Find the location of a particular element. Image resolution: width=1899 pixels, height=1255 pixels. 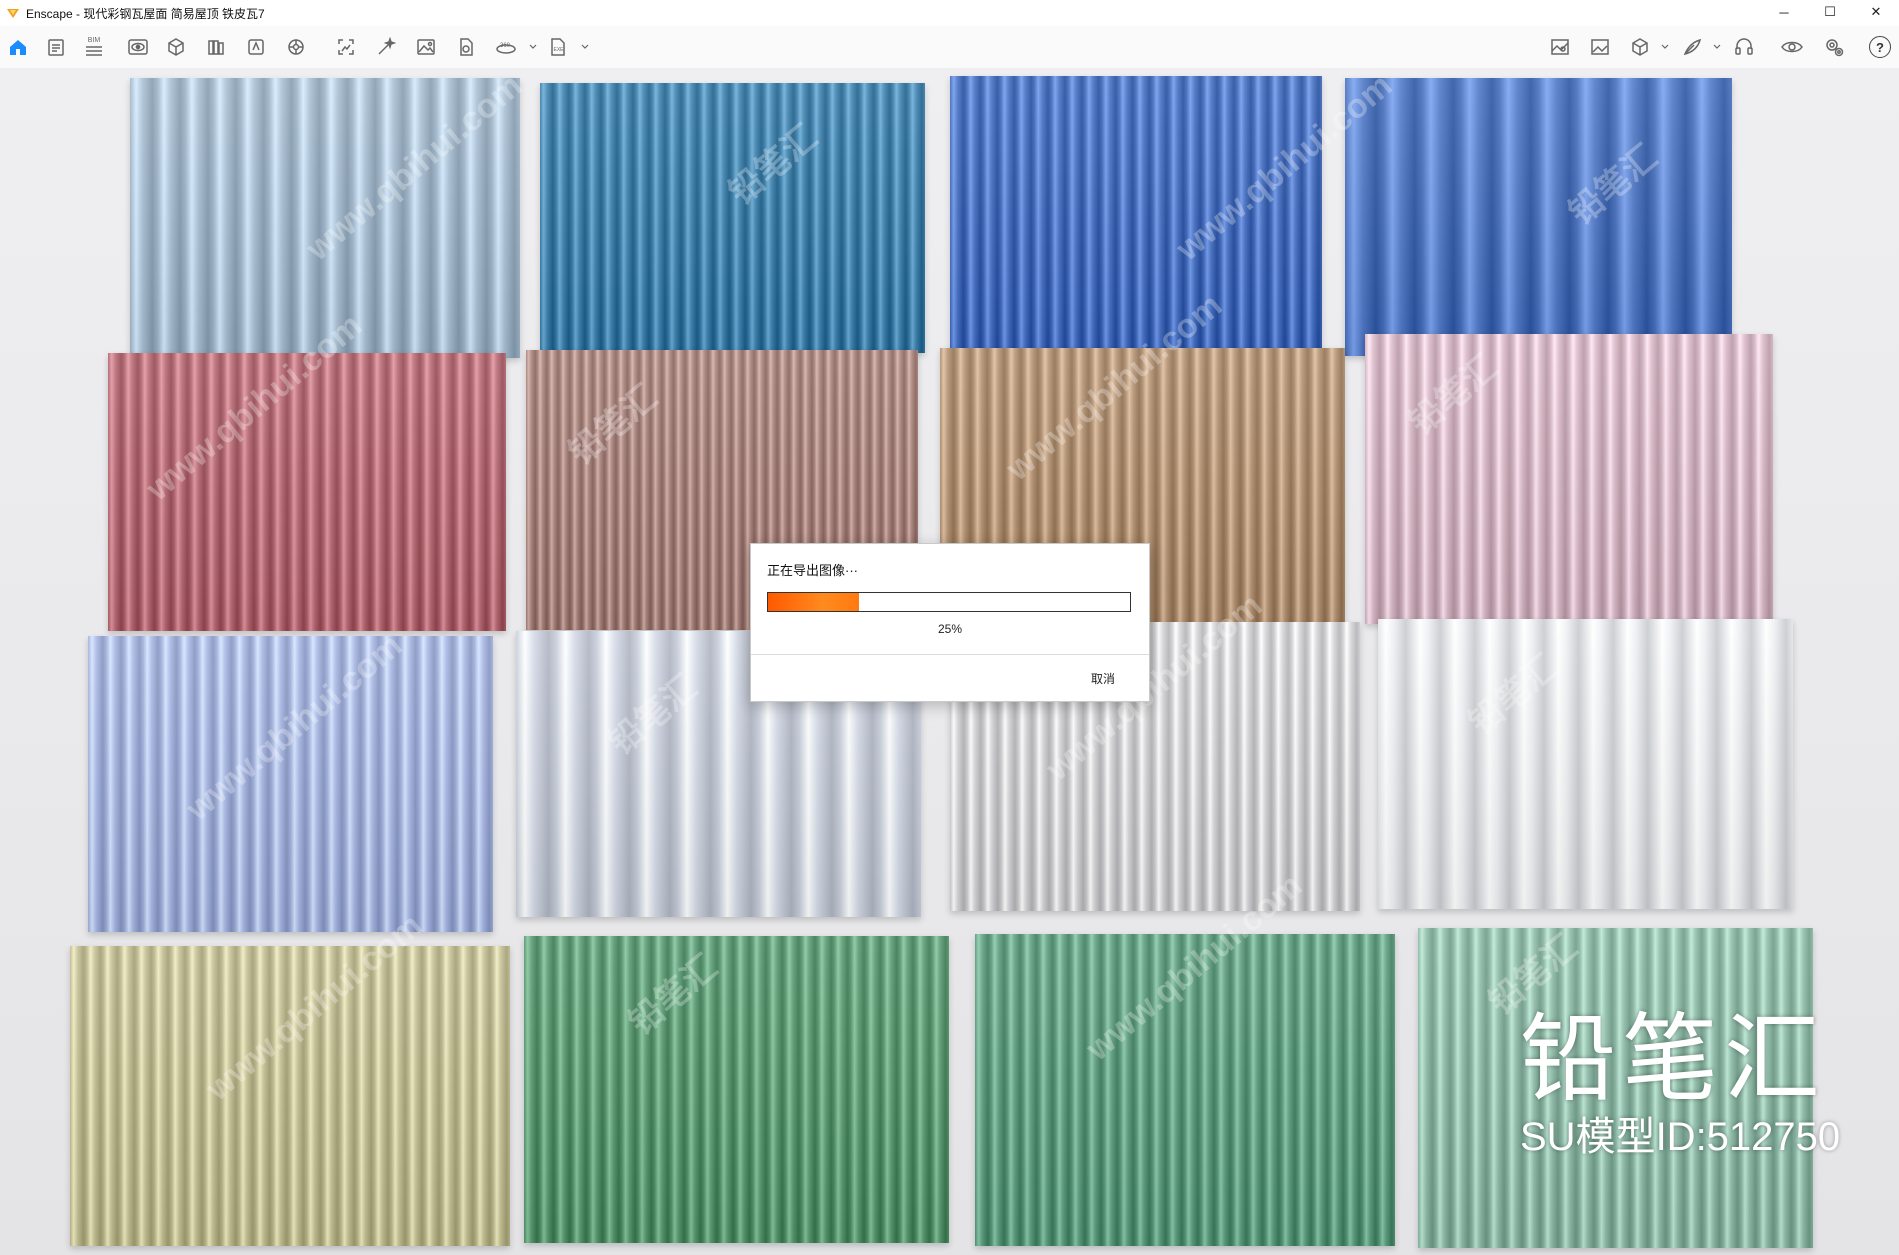

enscape-logo-icon is located at coordinates (13, 13).